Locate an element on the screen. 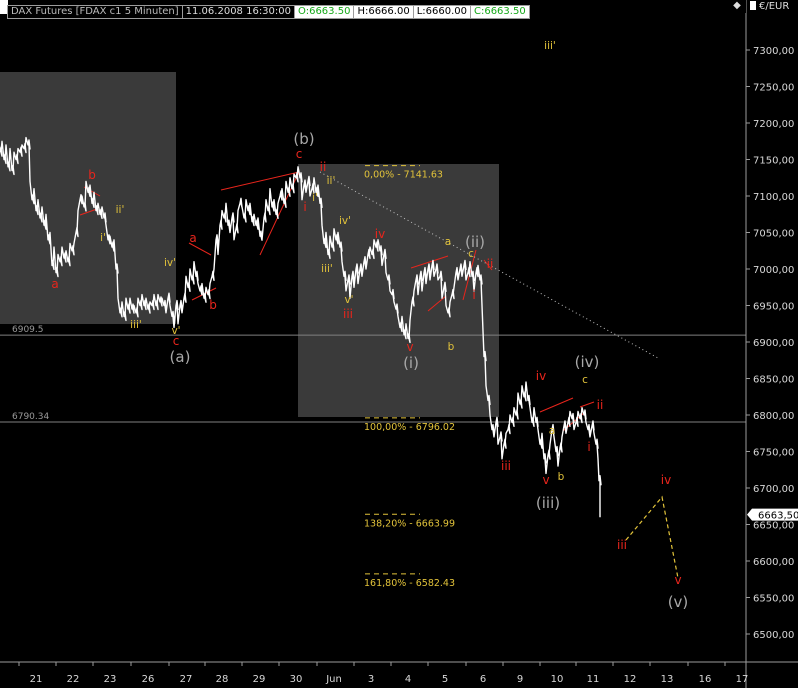 The height and width of the screenshot is (688, 798). wave-label-yellow-16: c is located at coordinates (585, 380).